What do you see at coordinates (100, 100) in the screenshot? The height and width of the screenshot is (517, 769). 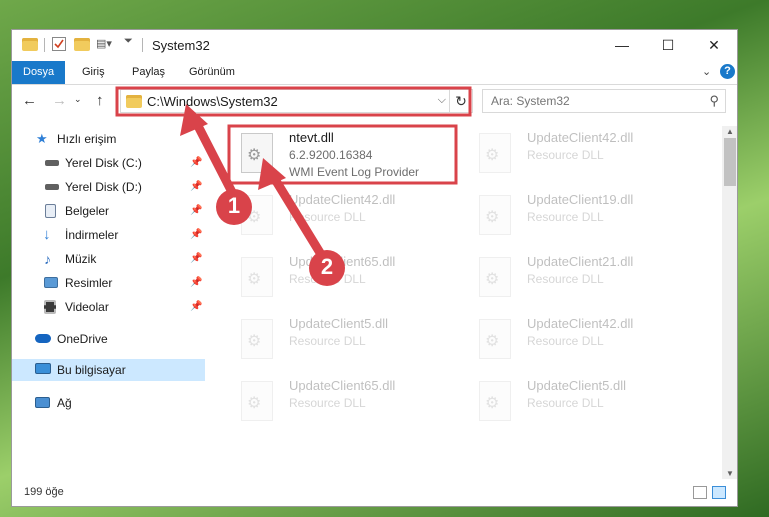 I see `up-button: ↑` at bounding box center [100, 100].